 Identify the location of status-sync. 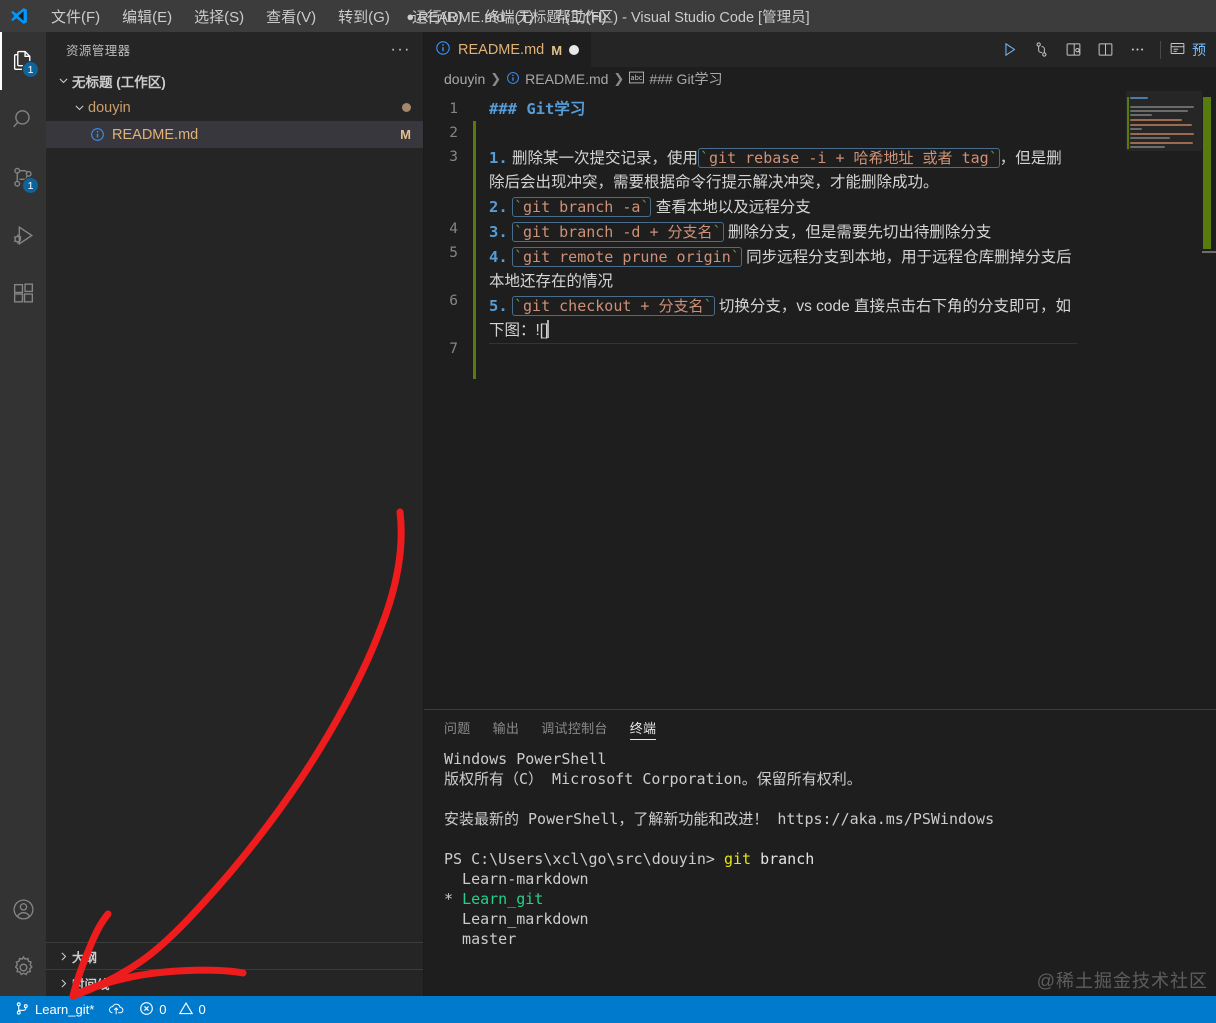
(116, 1009).